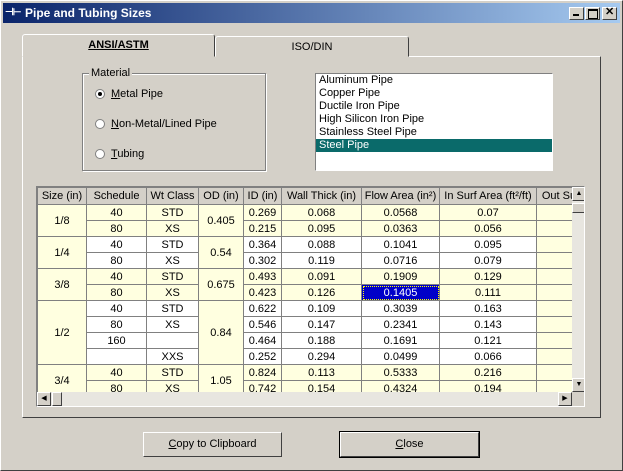  I want to click on table-cell: 0.163, so click(488, 308).